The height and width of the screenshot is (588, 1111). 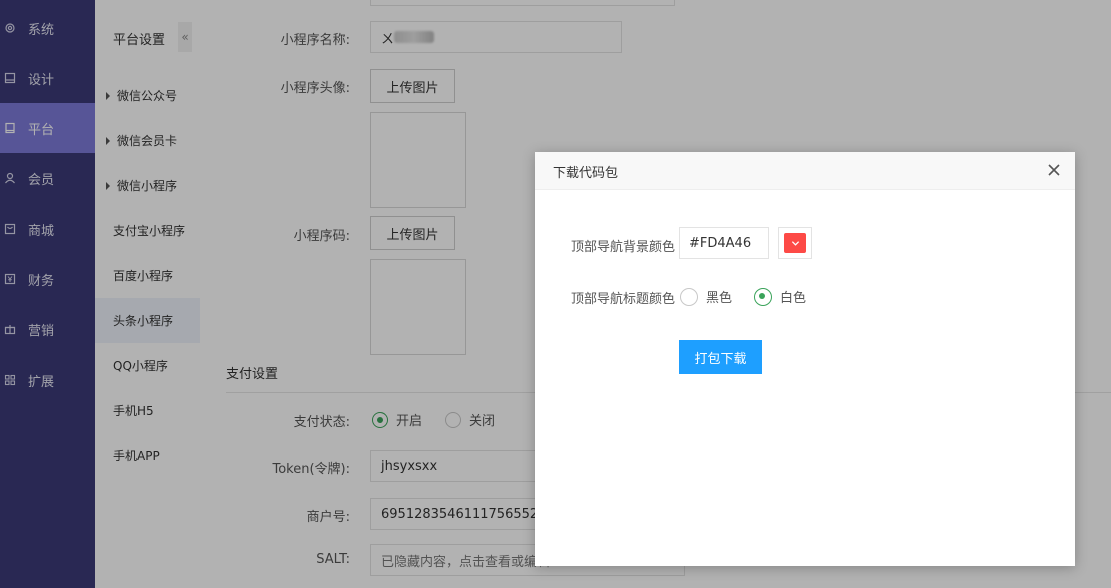 What do you see at coordinates (720, 243) in the screenshot?
I see `bg-color-value: #FD4A46` at bounding box center [720, 243].